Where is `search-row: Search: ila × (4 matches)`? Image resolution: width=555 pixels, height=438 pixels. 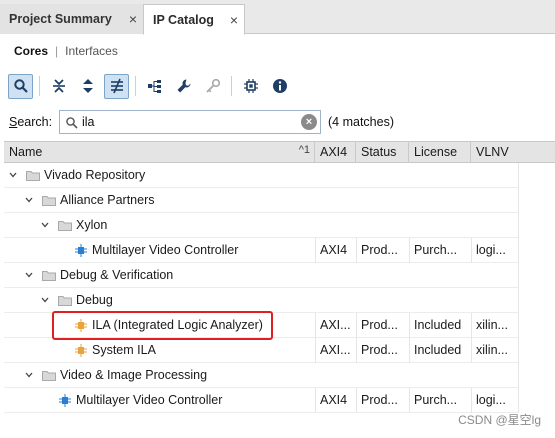
search-row: Search: ila × (4 matches) is located at coordinates (277, 122).